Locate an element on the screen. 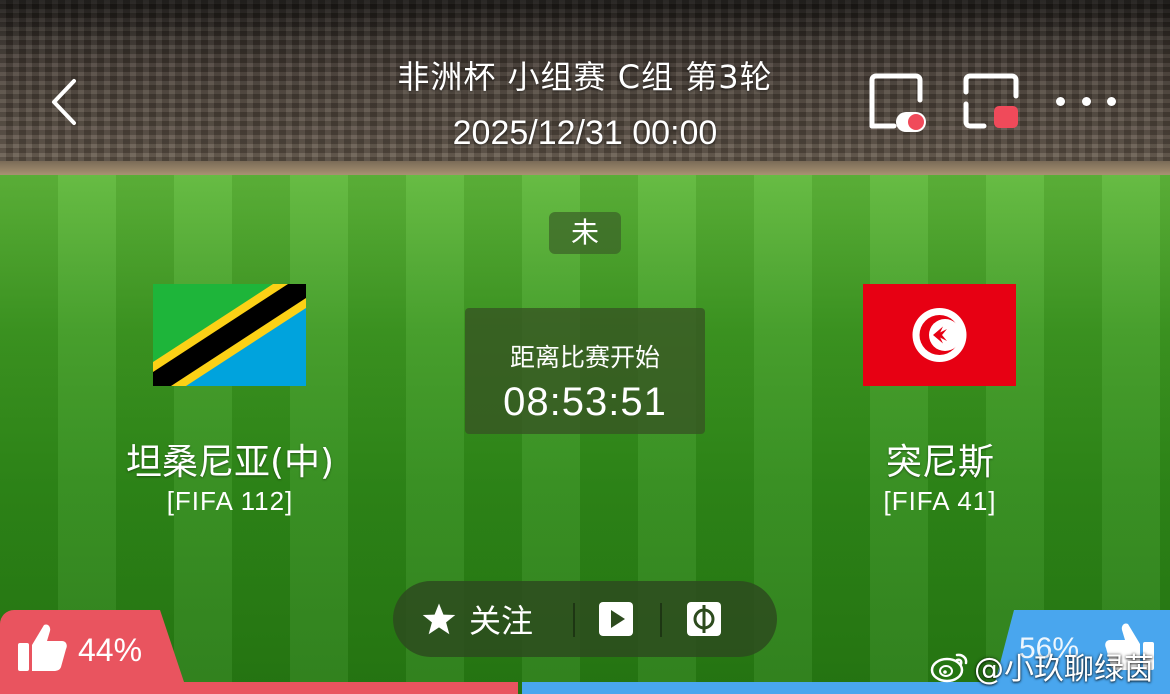 The image size is (1170, 694). pitch-view-button is located at coordinates (704, 619).